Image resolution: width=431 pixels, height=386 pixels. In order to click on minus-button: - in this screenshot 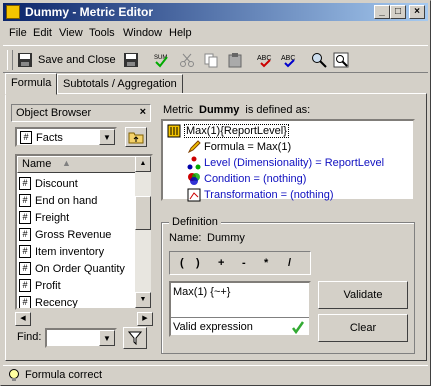, I will do `click(244, 263)`.